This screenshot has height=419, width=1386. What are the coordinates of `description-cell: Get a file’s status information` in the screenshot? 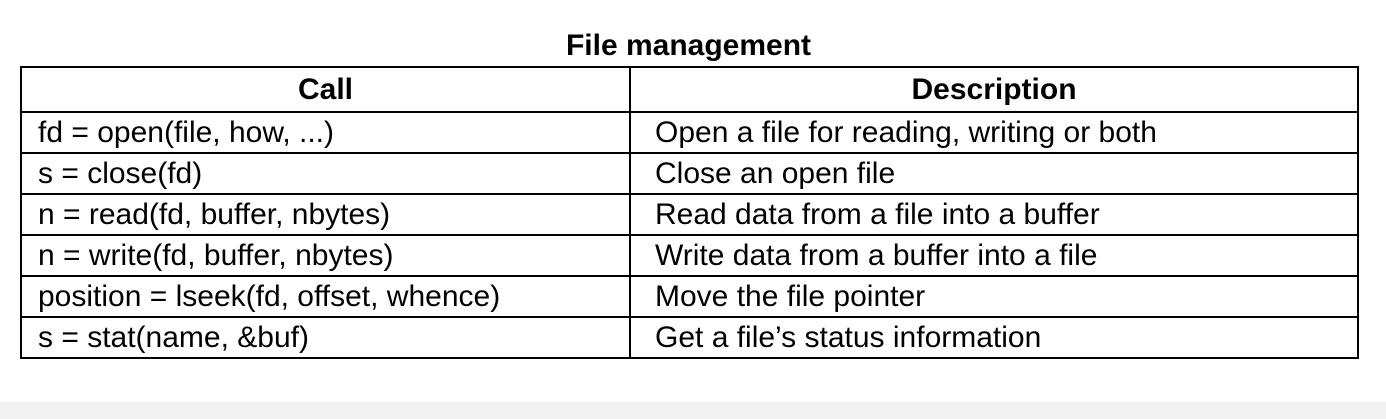 It's located at (994, 337).